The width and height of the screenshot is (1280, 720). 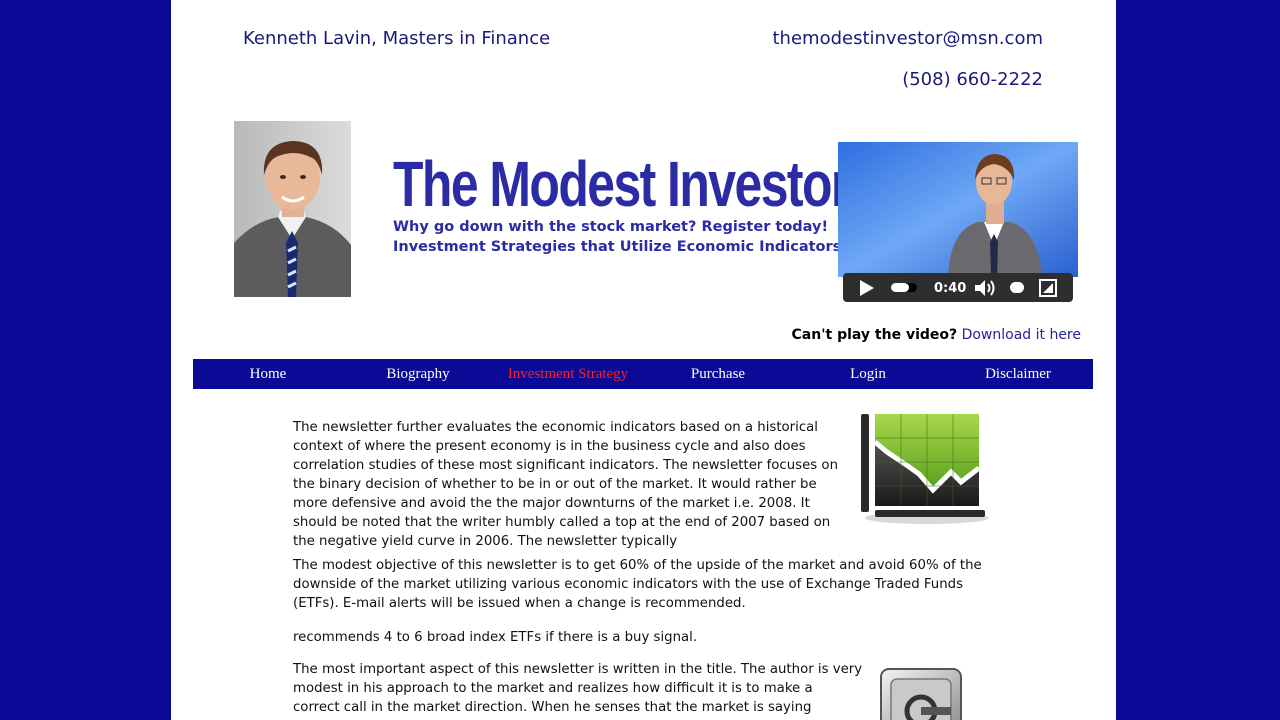 What do you see at coordinates (1018, 374) in the screenshot?
I see `nav-disclaimer: Disclaimer` at bounding box center [1018, 374].